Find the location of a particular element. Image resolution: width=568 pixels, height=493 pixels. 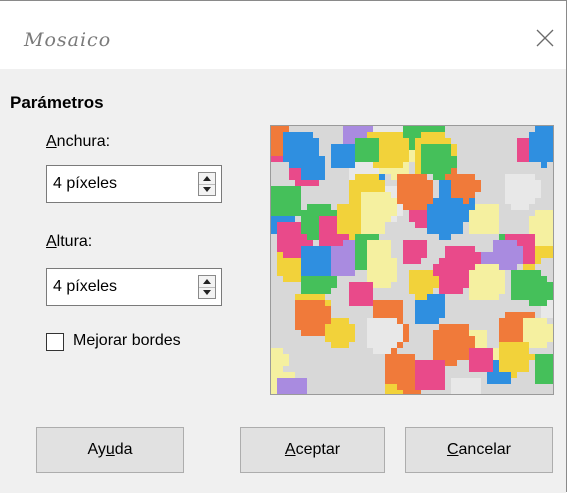

dialog-title: Mosaico is located at coordinates (68, 40).